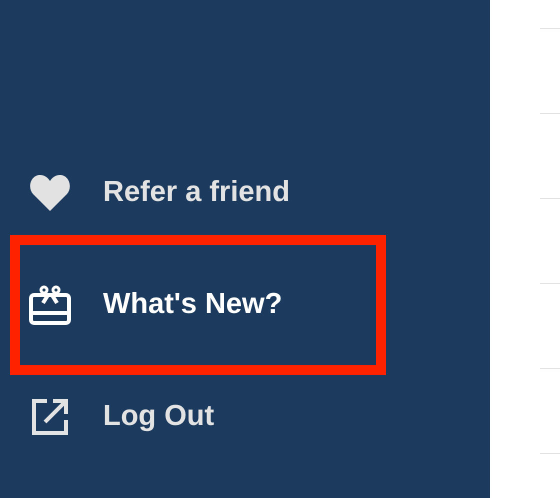  Describe the element at coordinates (49, 305) in the screenshot. I see `gift-icon` at that location.